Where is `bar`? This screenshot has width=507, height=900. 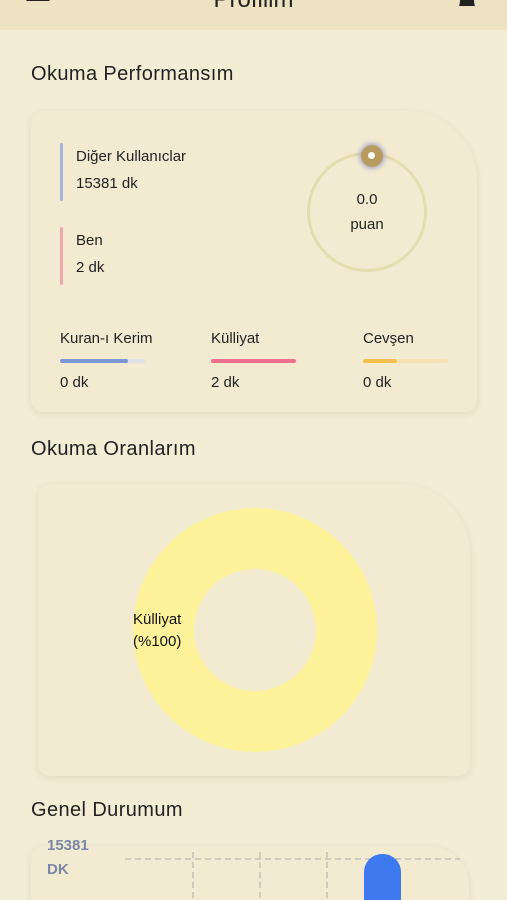
bar is located at coordinates (382, 877).